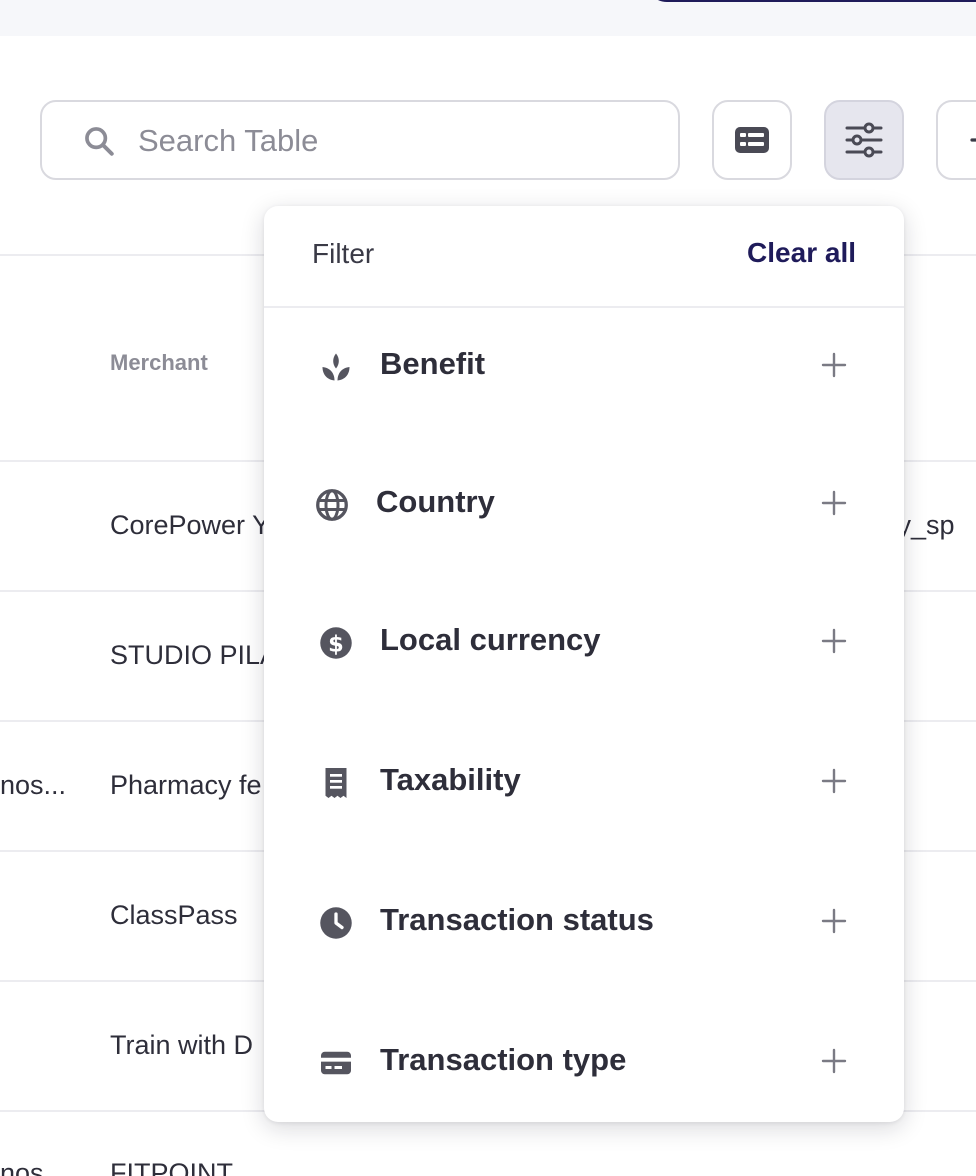  Describe the element at coordinates (488, 18) in the screenshot. I see `top-bar` at that location.